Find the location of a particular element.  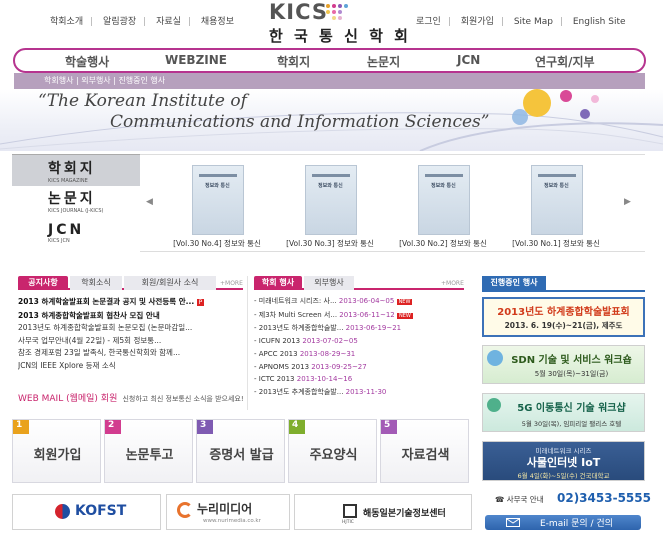

nav-item-conference: 학술행사 is located at coordinates (87, 61).